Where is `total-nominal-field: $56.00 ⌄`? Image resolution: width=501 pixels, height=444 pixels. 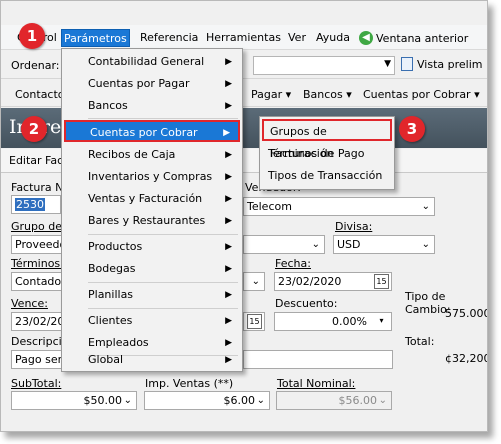
total-nominal-field: $56.00 ⌄ is located at coordinates (334, 400).